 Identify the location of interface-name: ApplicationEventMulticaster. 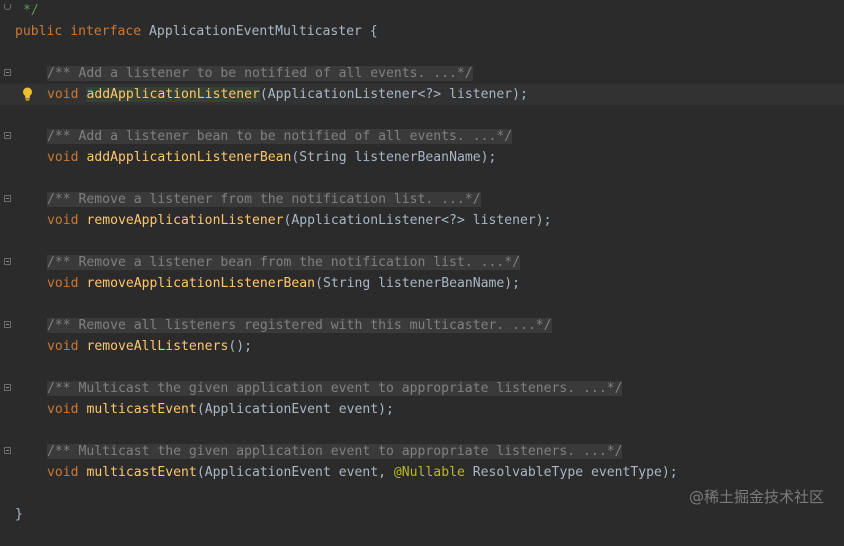
(255, 31).